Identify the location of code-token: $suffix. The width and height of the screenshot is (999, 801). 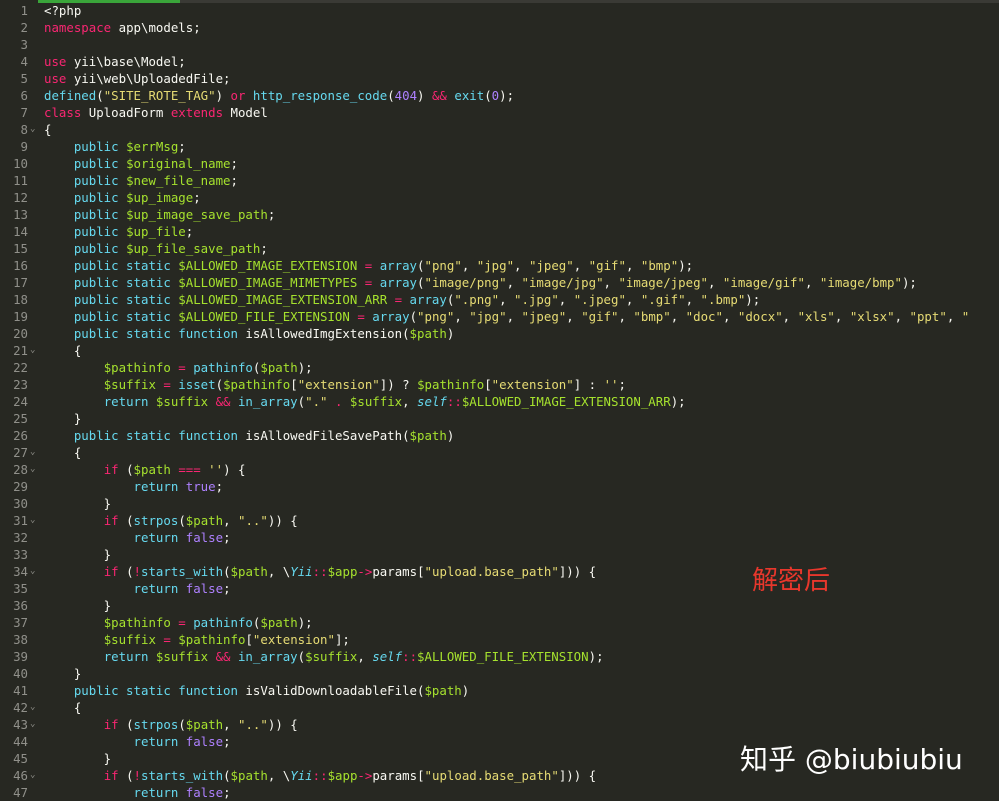
(129, 384).